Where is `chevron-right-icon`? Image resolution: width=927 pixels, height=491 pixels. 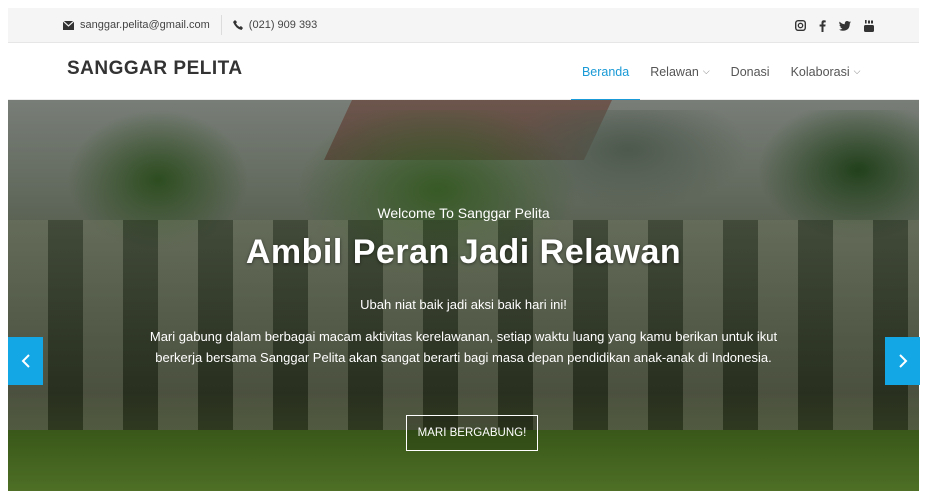 chevron-right-icon is located at coordinates (902, 361).